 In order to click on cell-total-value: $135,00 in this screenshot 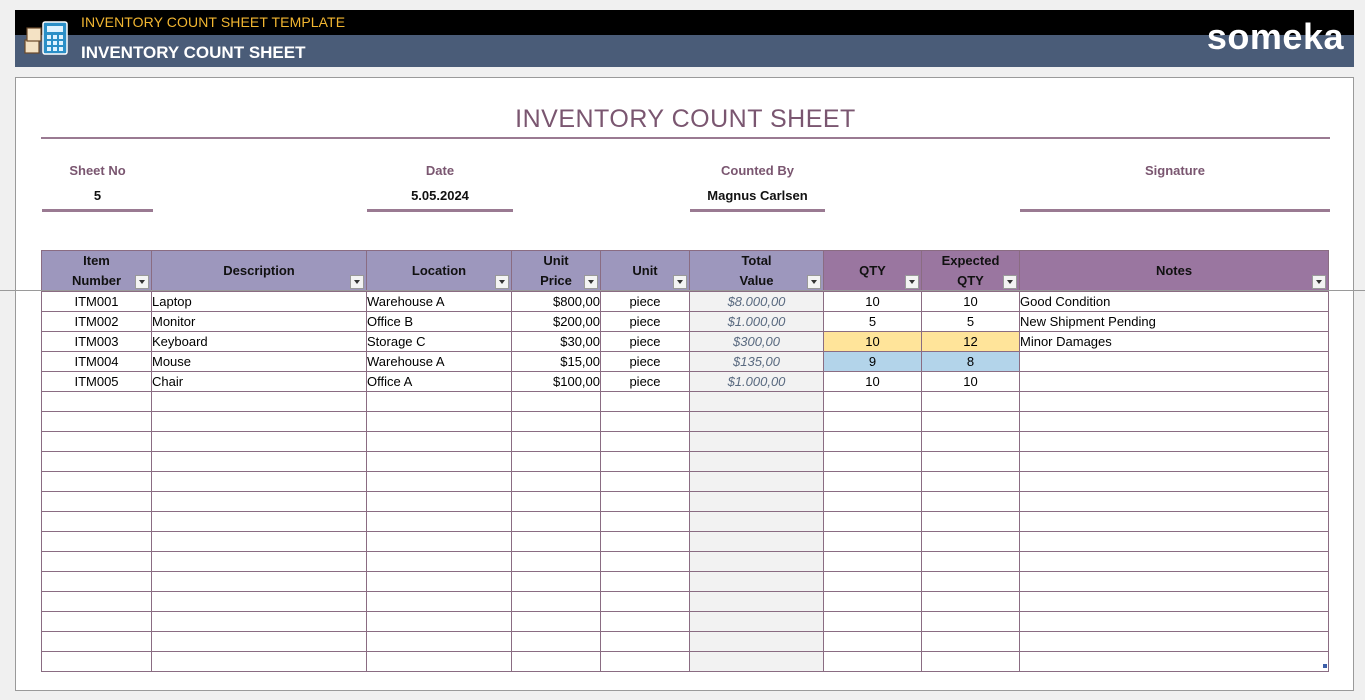, I will do `click(757, 362)`.